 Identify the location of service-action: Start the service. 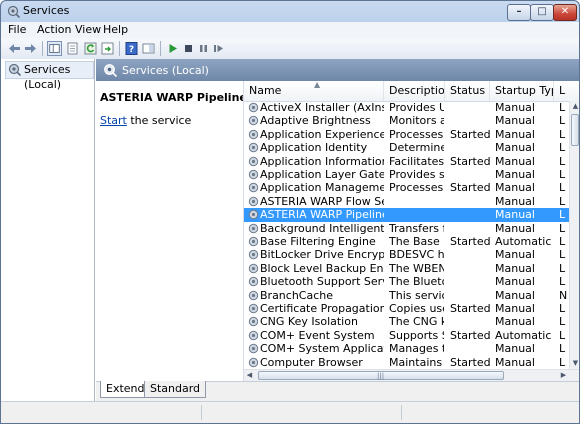
(145, 120).